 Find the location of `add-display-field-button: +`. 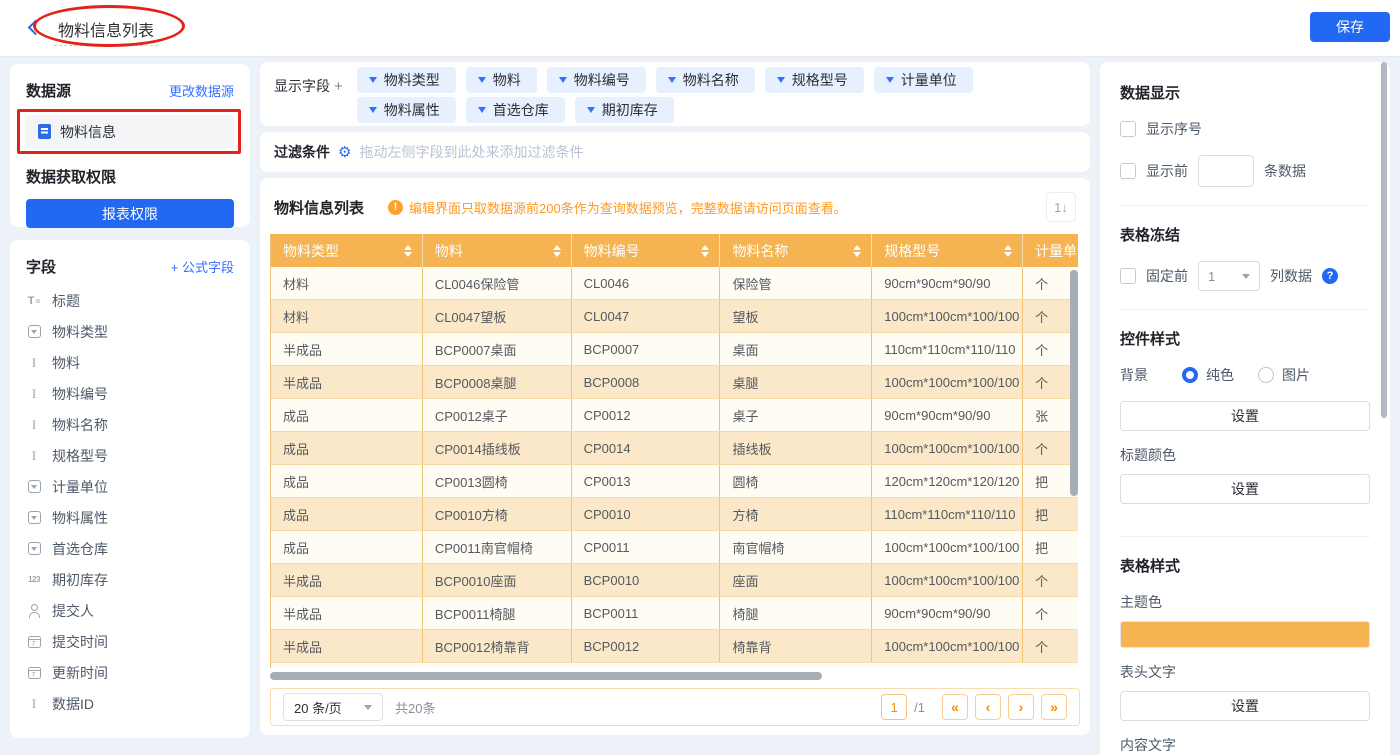

add-display-field-button: + is located at coordinates (338, 86).